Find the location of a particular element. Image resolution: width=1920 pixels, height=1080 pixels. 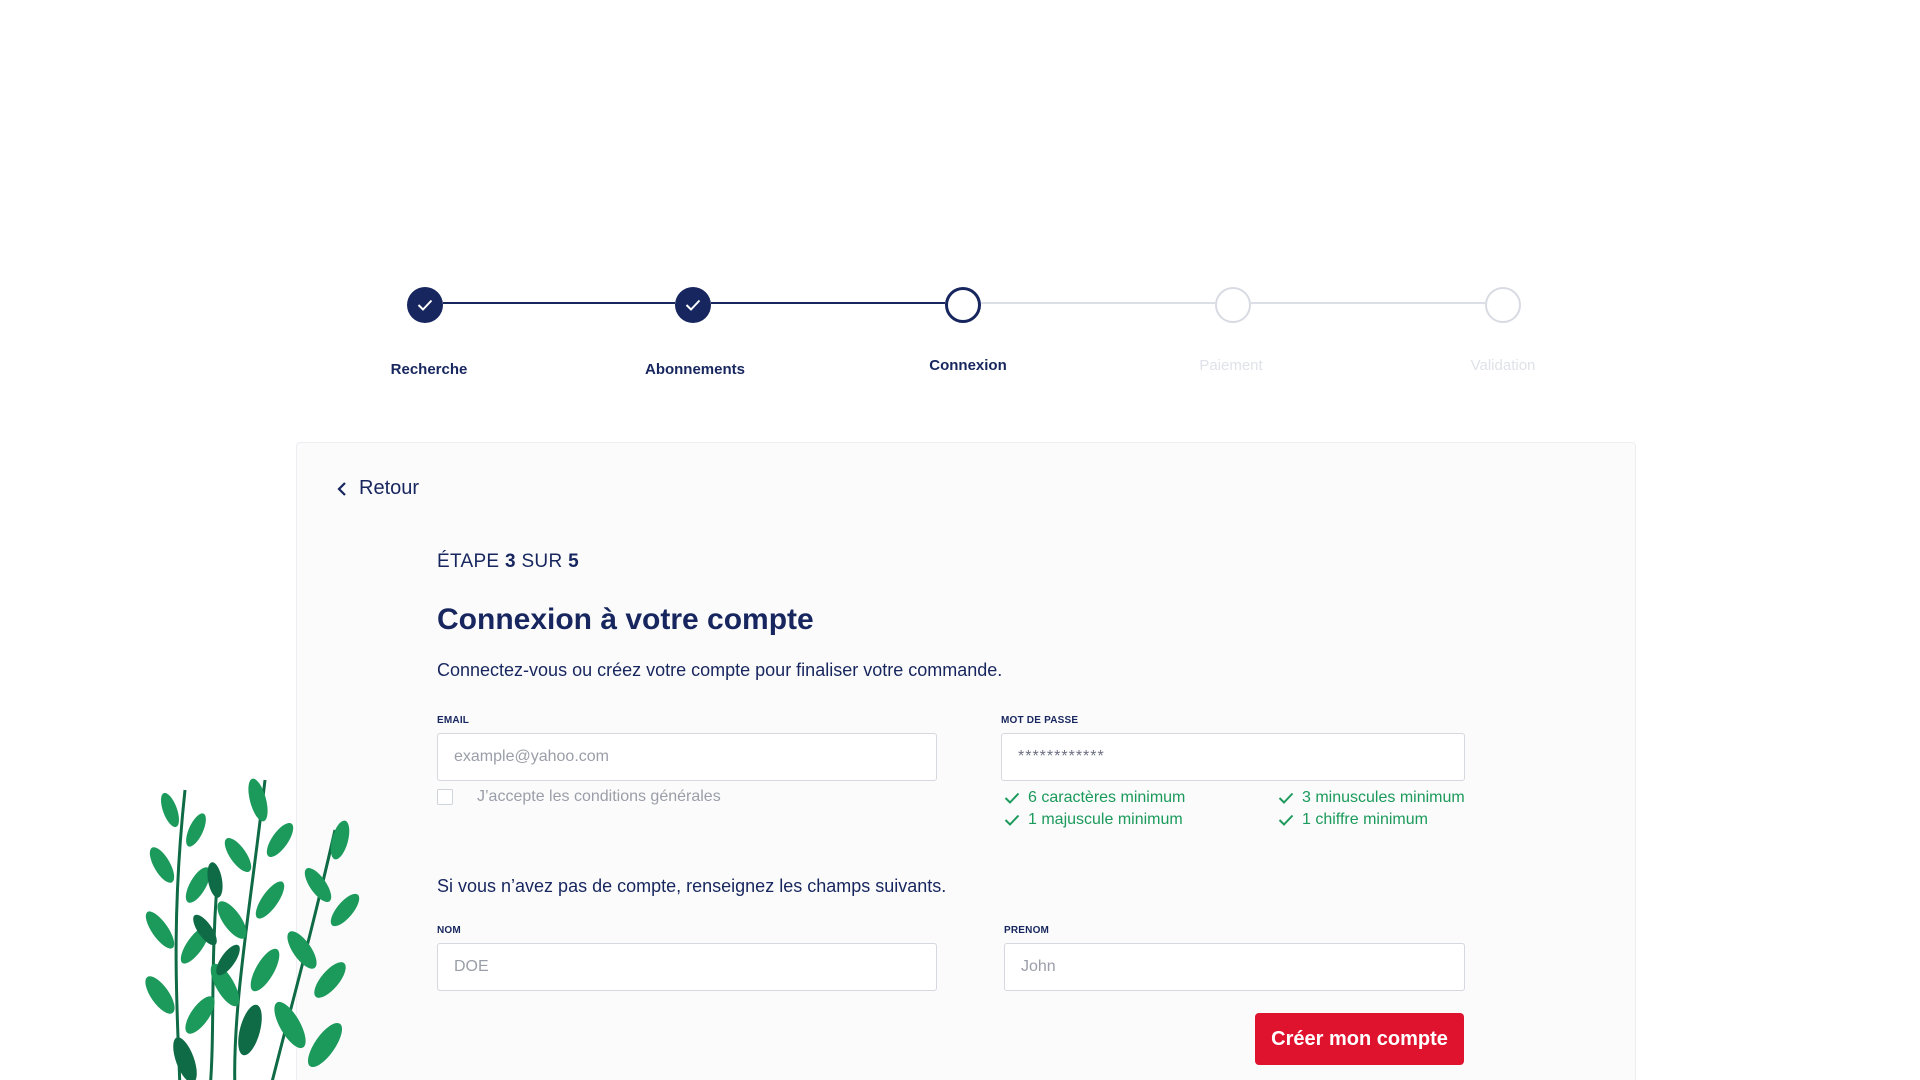

step-label-recherche: Recherche is located at coordinates (429, 369).